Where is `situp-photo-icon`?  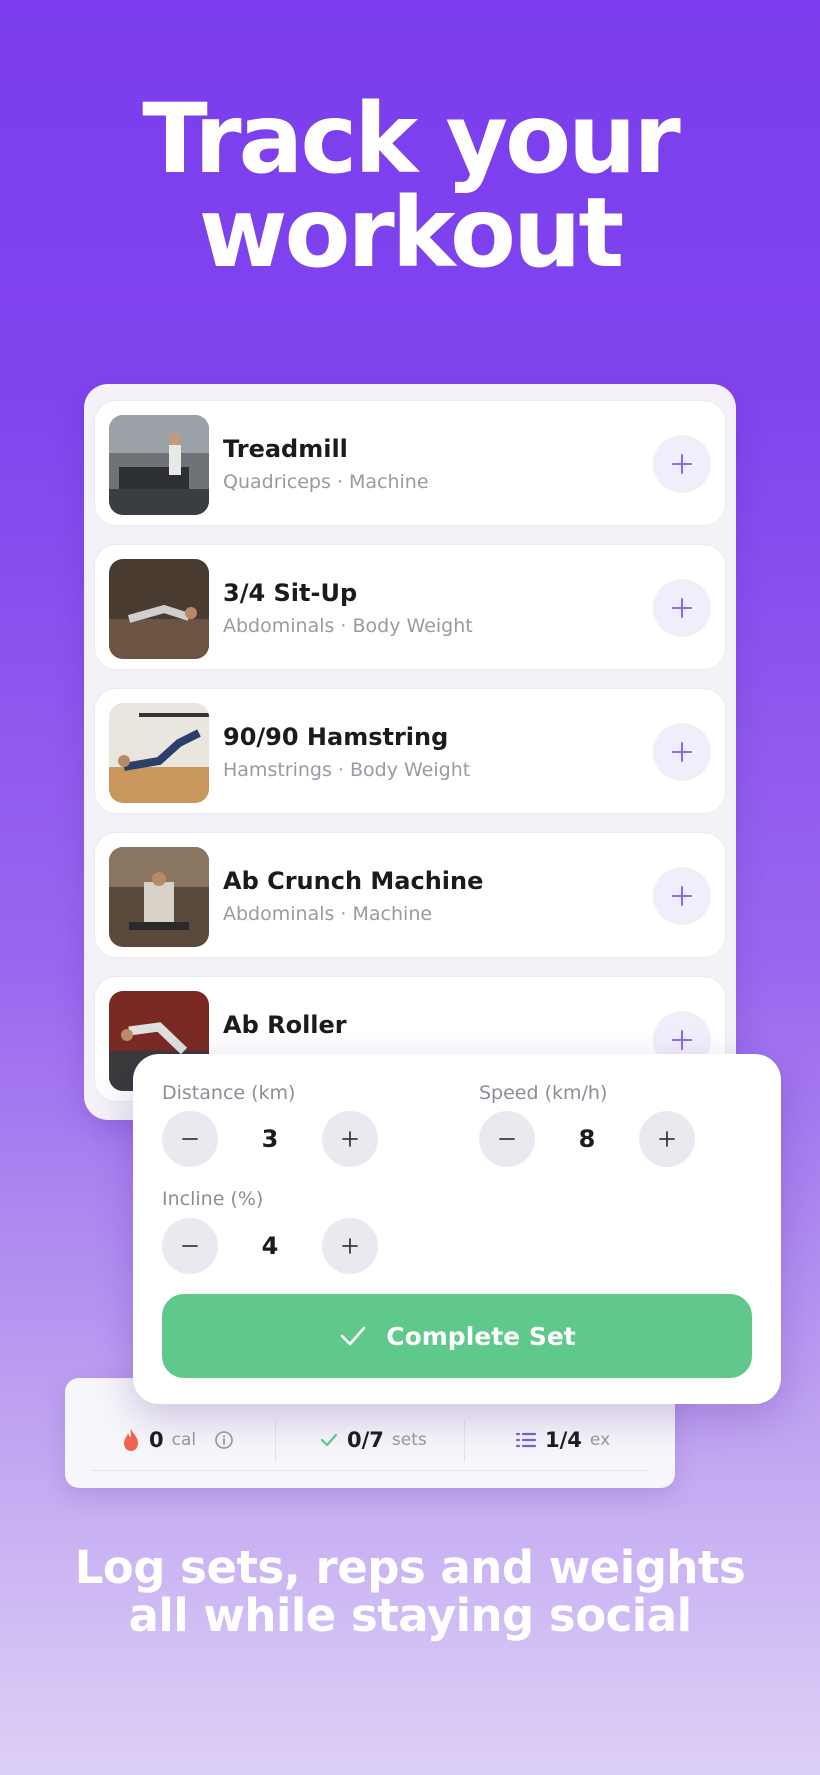
situp-photo-icon is located at coordinates (159, 609).